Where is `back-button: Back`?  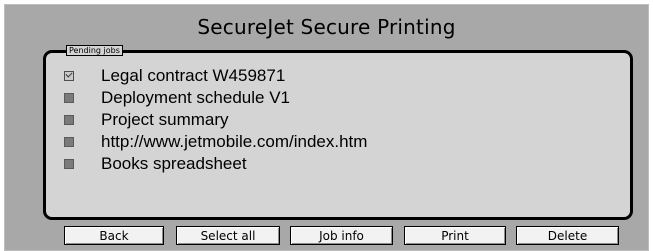
back-button: Back is located at coordinates (114, 235).